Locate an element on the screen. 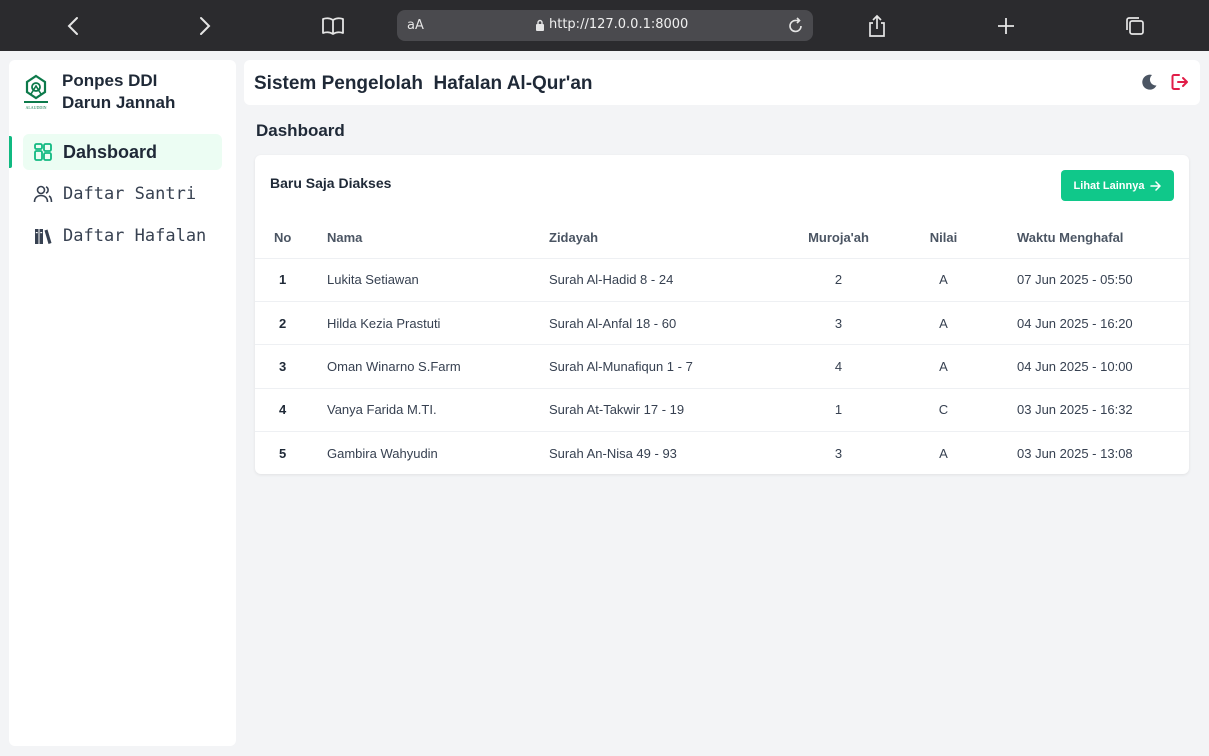 Image resolution: width=1209 pixels, height=756 pixels. page-title: Dashboard is located at coordinates (300, 130).